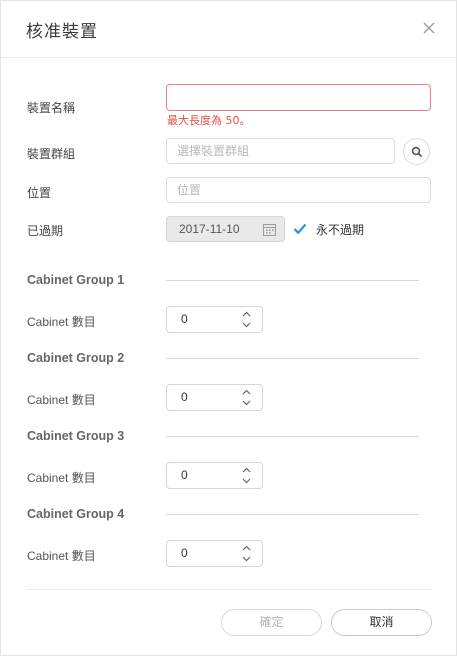 The image size is (457, 656). I want to click on cabinet-group-title: Cabinet Group 1, so click(76, 280).